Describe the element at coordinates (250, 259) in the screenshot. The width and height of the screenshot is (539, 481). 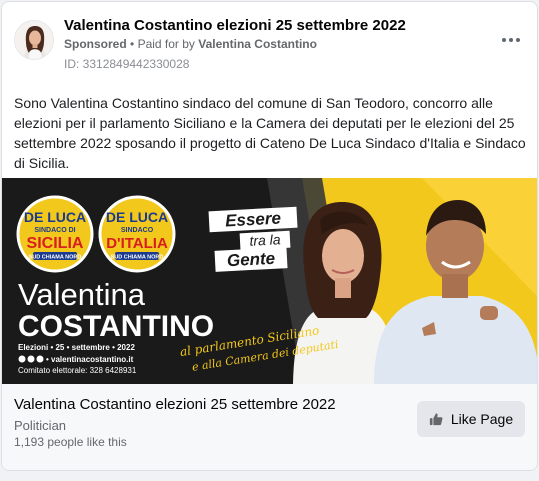
I see `slogan-line3: Gente` at that location.